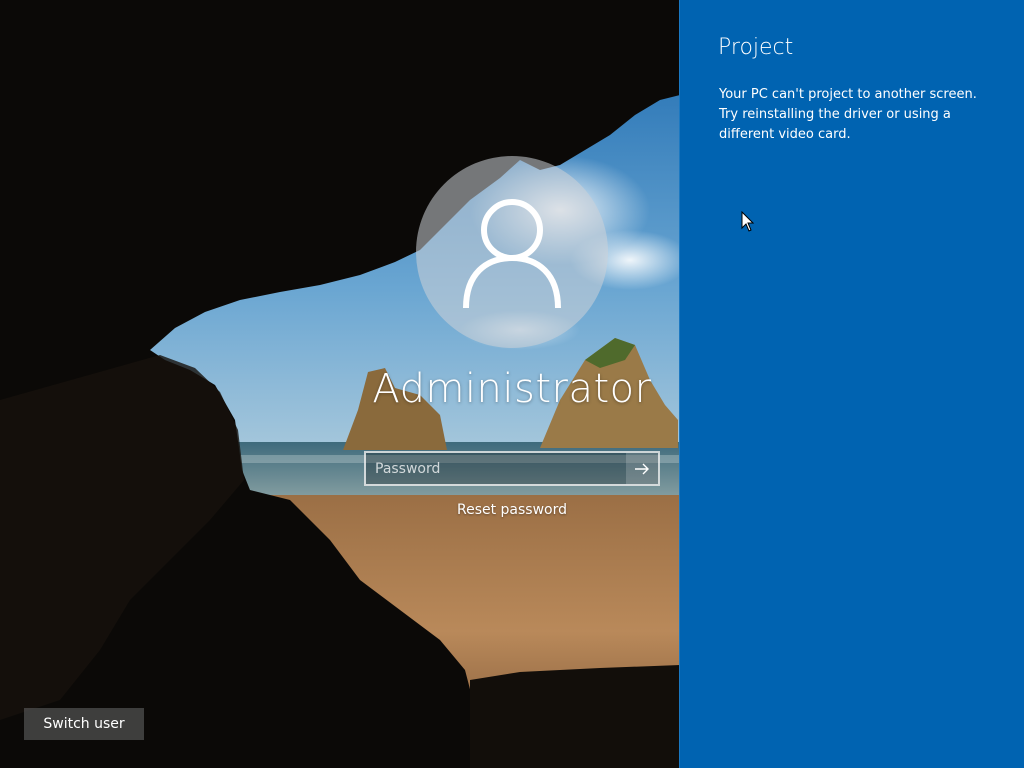 This screenshot has width=1024, height=768. Describe the element at coordinates (496, 468) in the screenshot. I see `password-input` at that location.